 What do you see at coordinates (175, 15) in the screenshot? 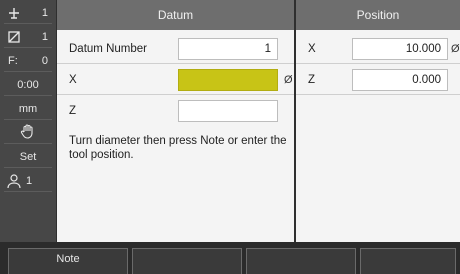
I see `datum-panel-title: Datum` at bounding box center [175, 15].